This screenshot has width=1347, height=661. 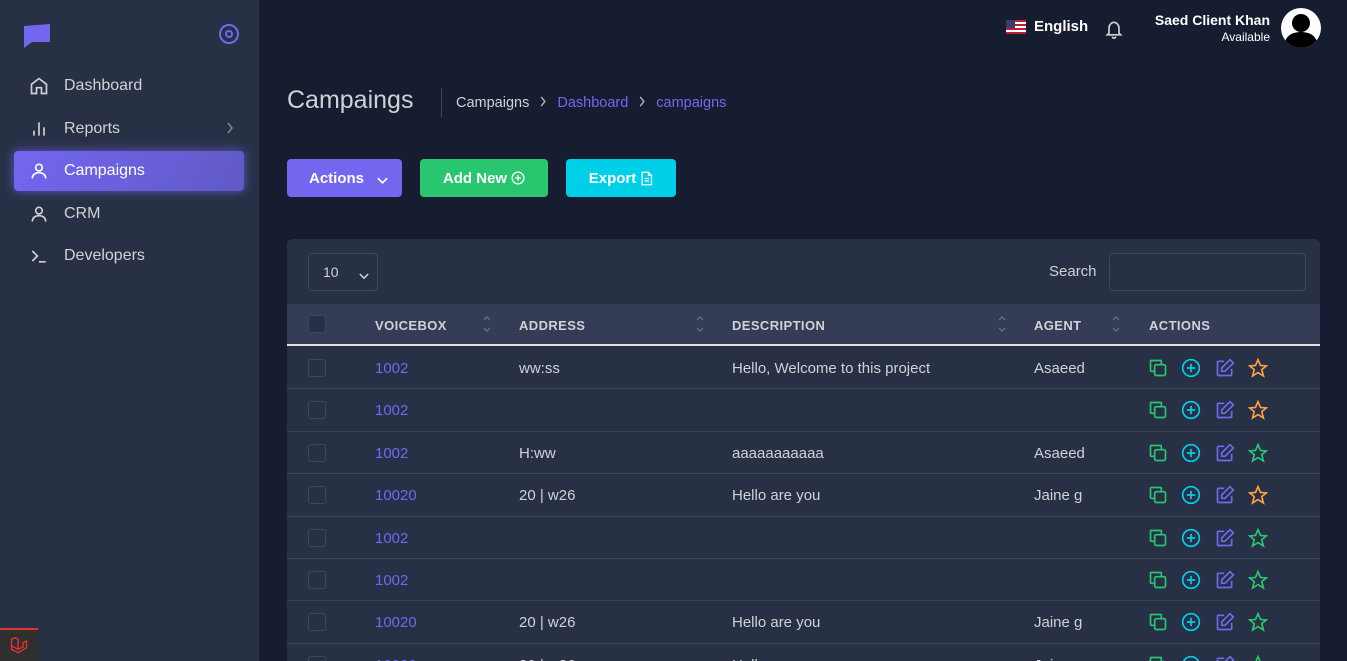 I want to click on terminal-icon, so click(x=39, y=256).